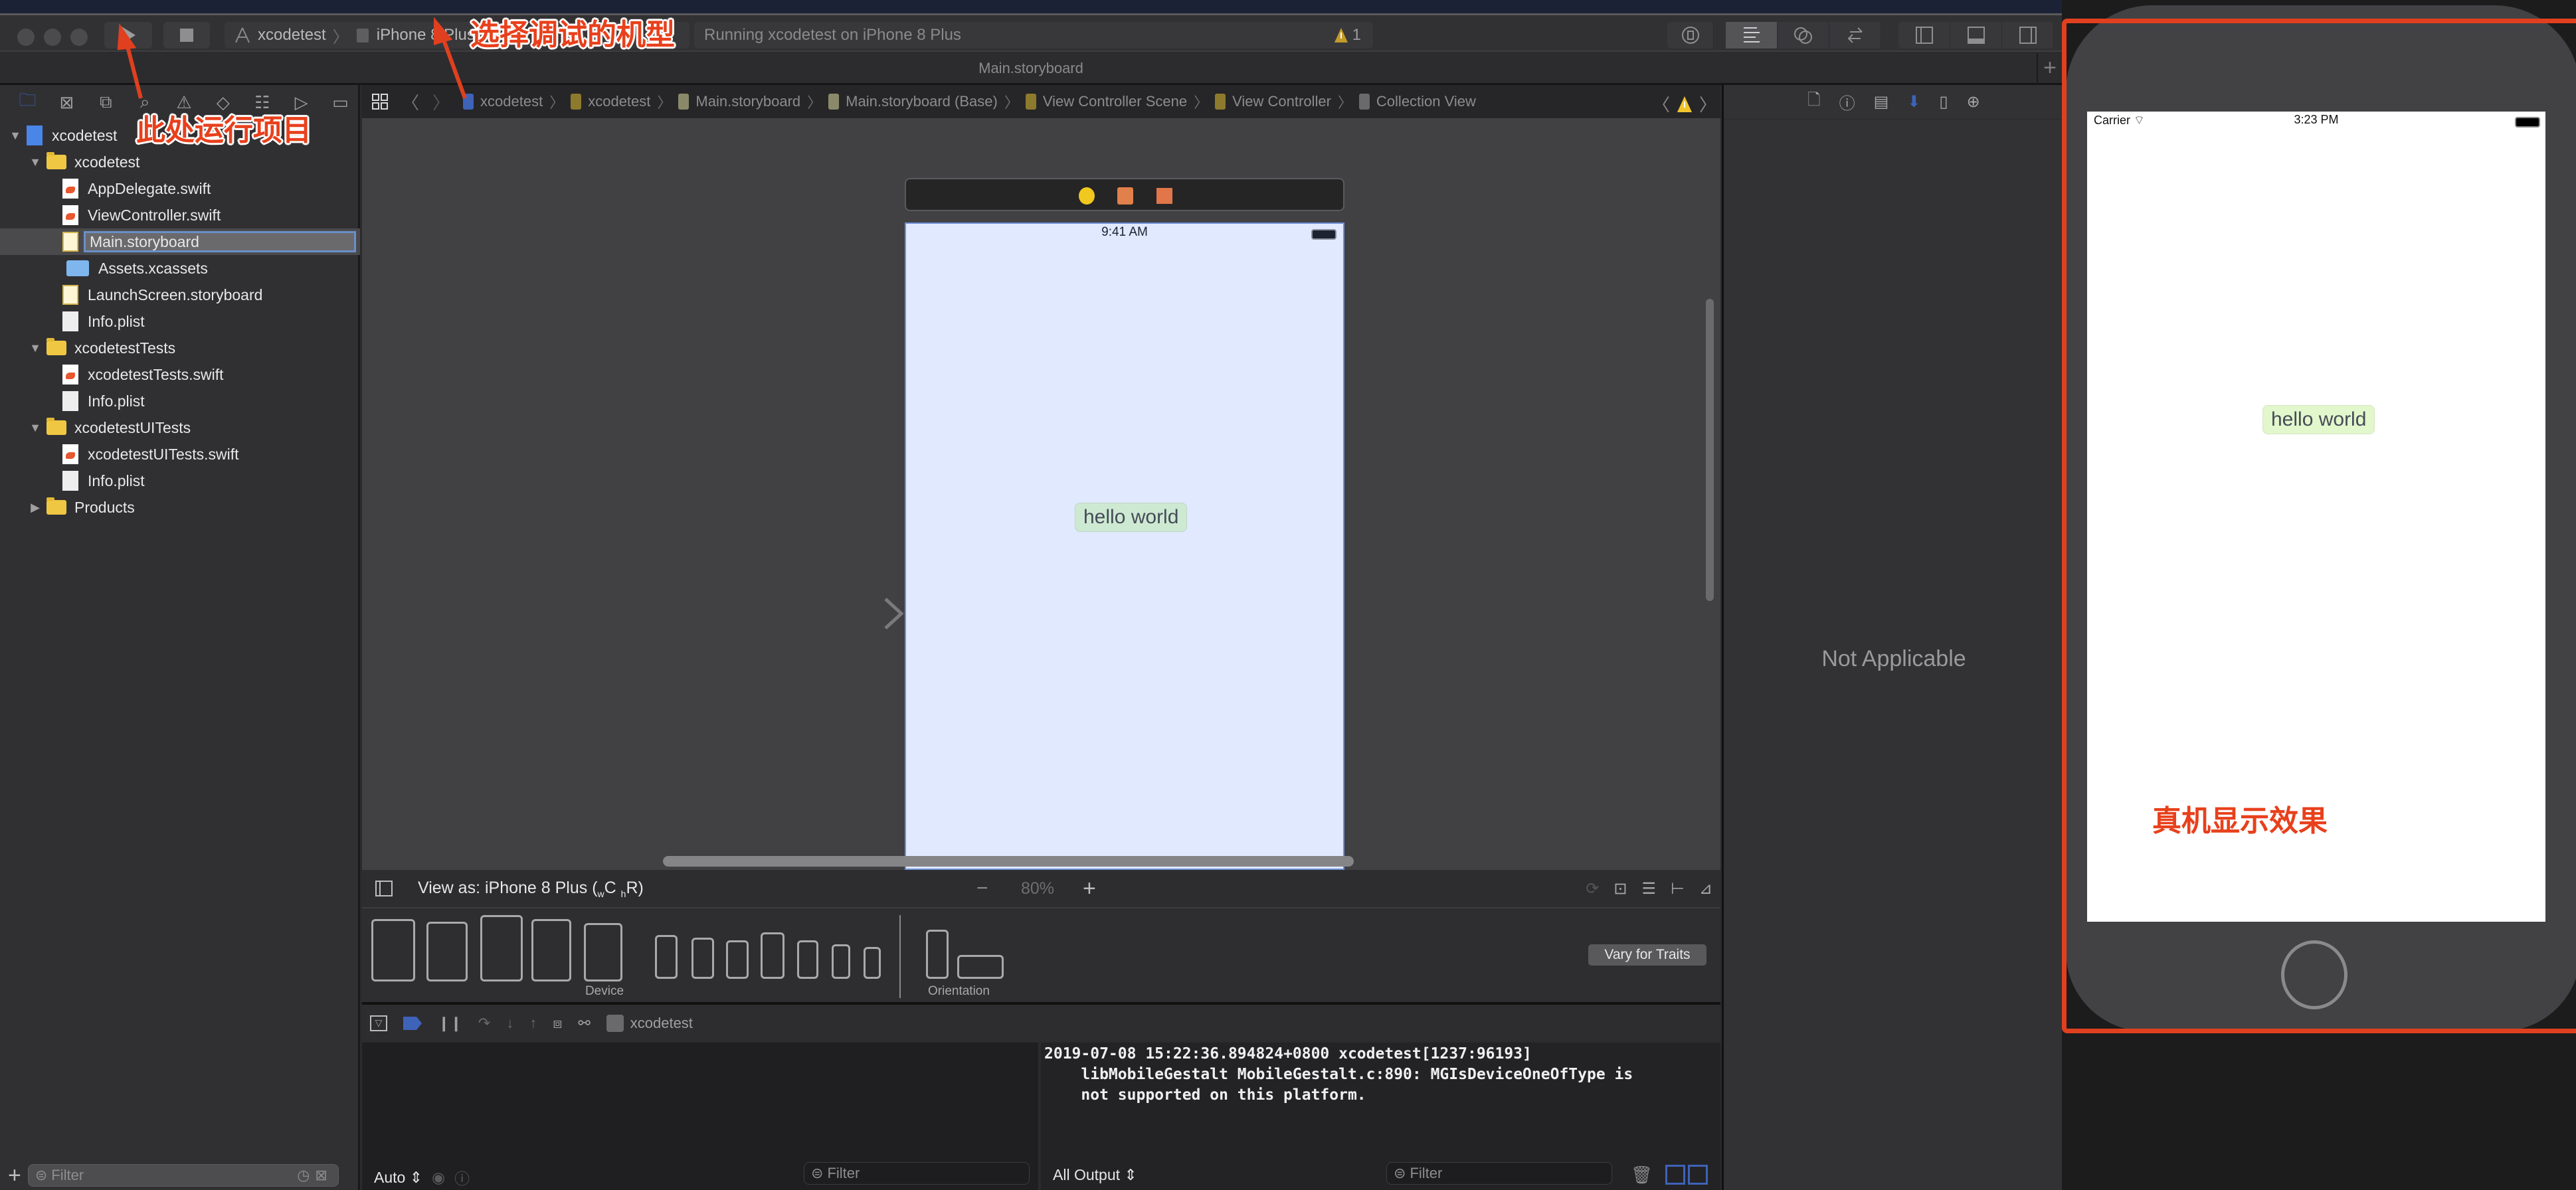  Describe the element at coordinates (1881, 102) in the screenshot. I see `identity-inspector-tab: ▤` at that location.